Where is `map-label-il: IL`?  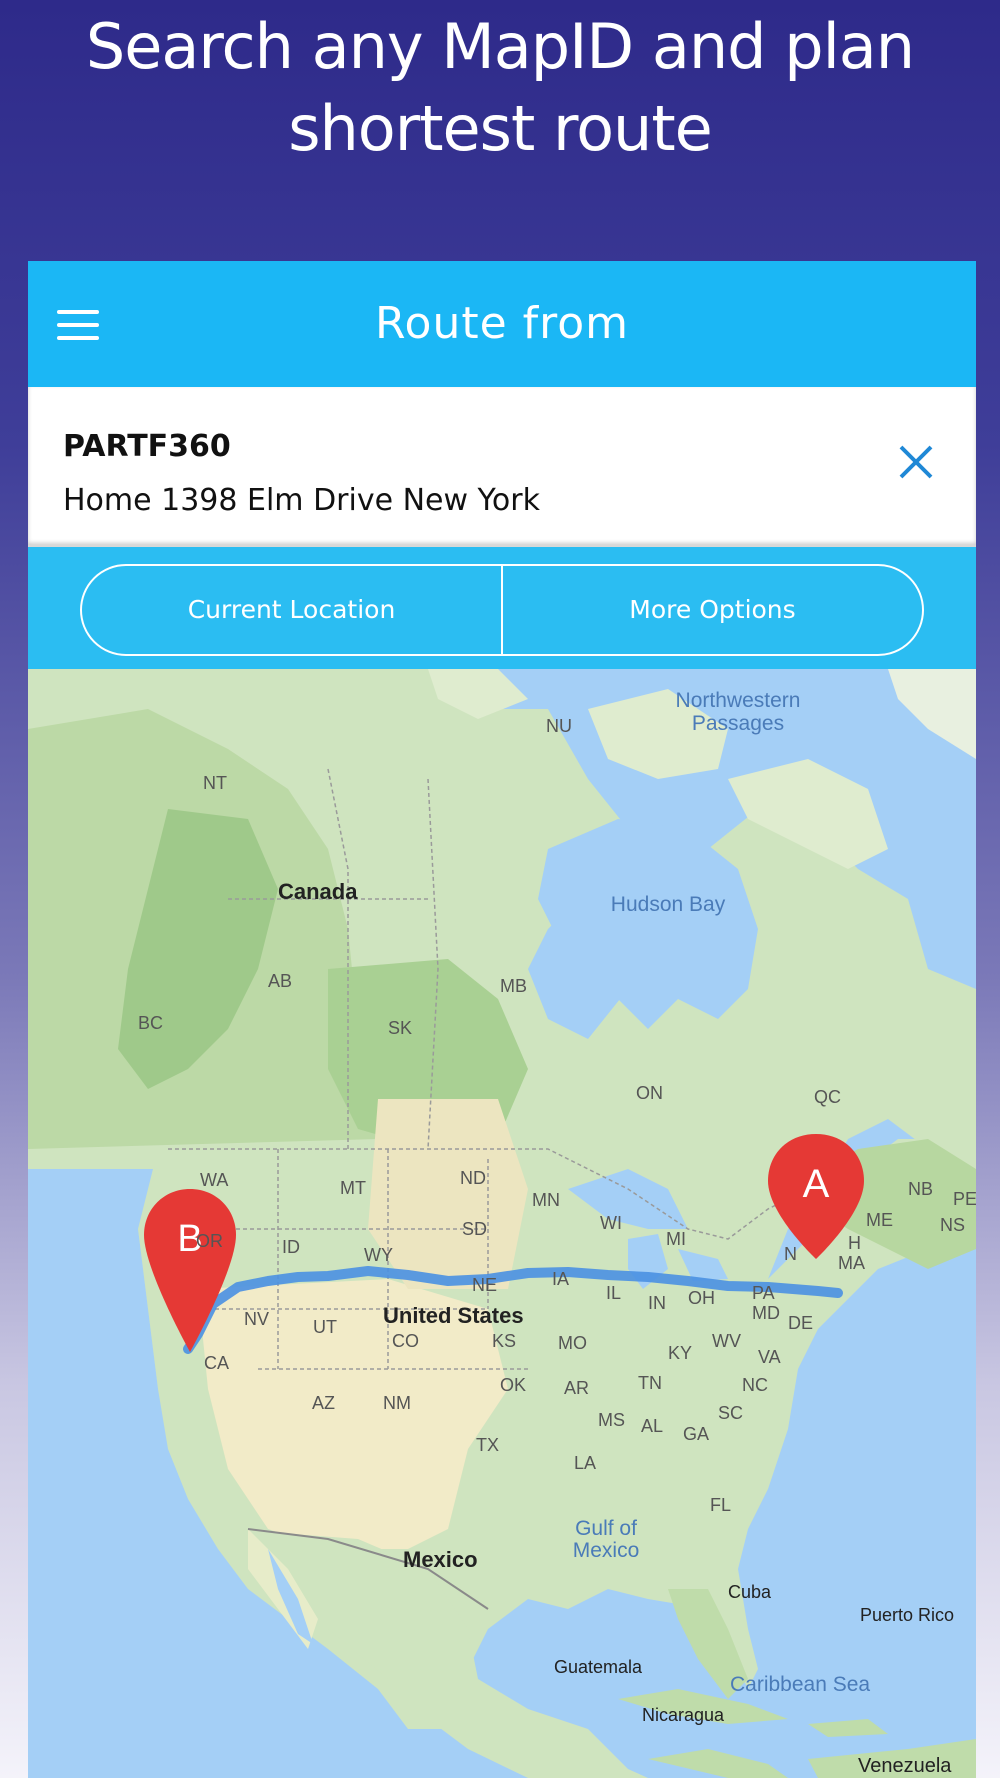
map-label-il: IL is located at coordinates (613, 1293).